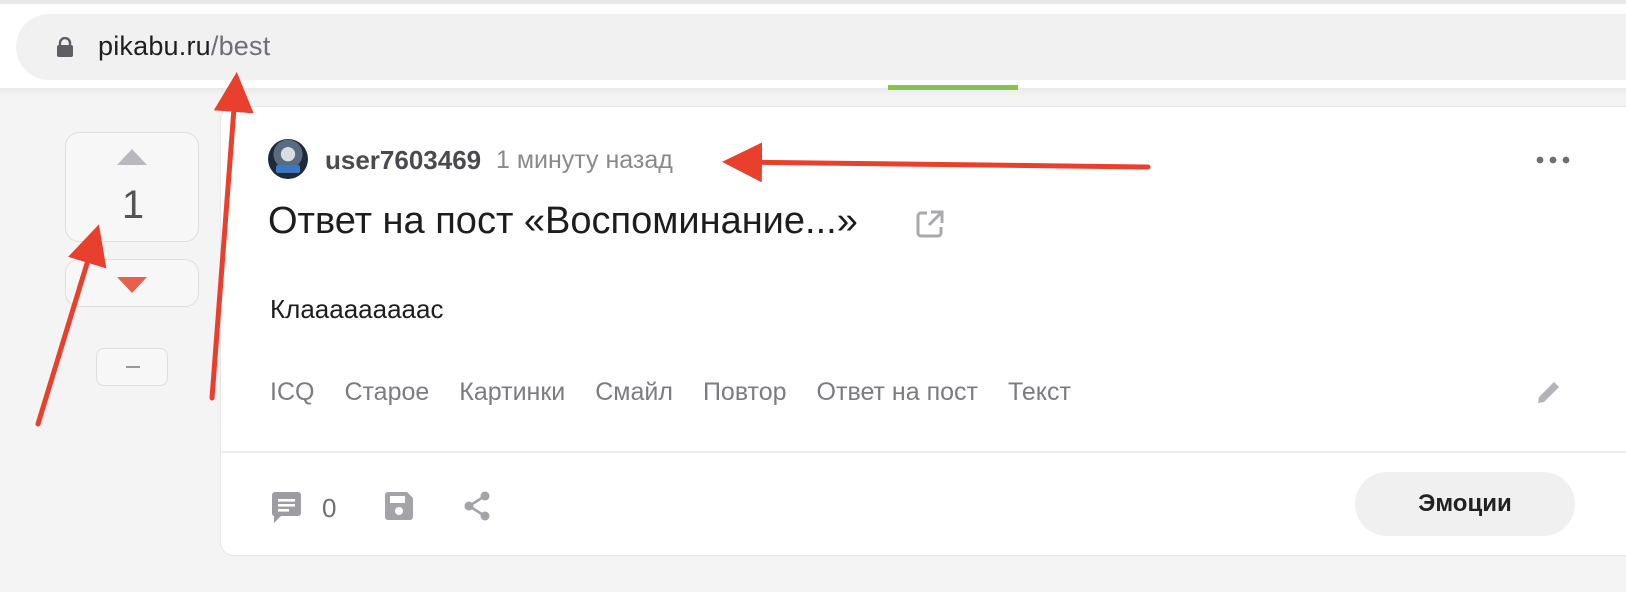 This screenshot has height=592, width=1626. What do you see at coordinates (132, 157) in the screenshot?
I see `upvote-icon` at bounding box center [132, 157].